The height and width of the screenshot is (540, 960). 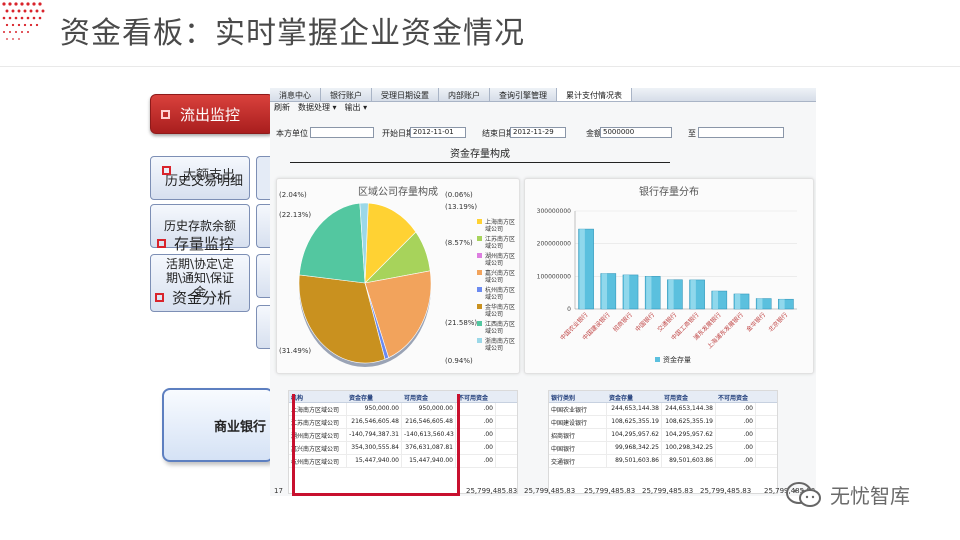 I want to click on history-detail-label: 历史交易明细, so click(x=204, y=181).